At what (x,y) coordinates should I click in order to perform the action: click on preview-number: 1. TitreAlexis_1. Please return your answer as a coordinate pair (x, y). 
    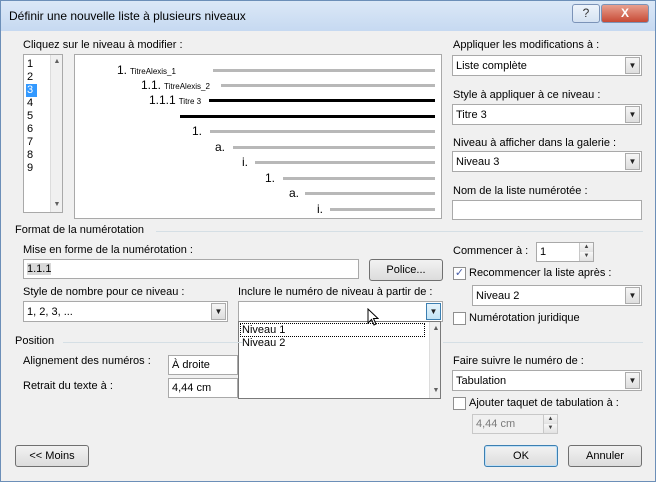
    Looking at the image, I should click on (146, 70).